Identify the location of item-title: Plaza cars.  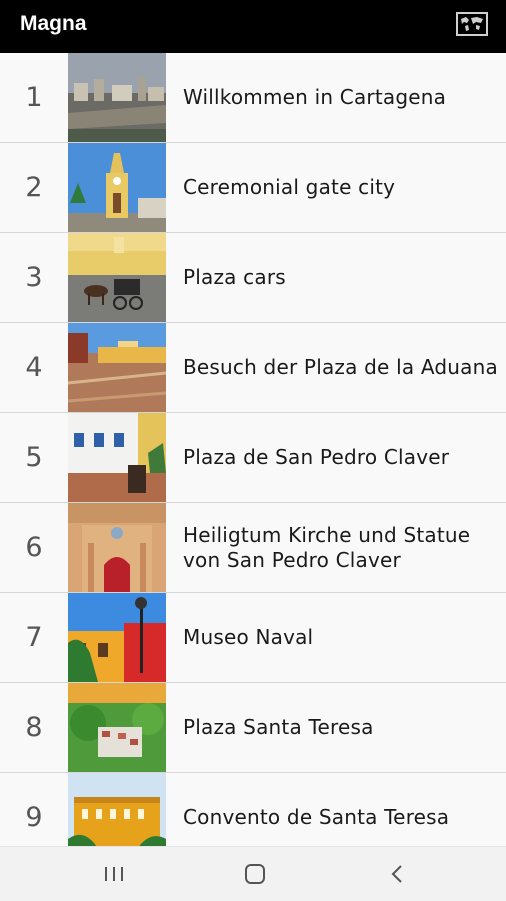
(234, 277).